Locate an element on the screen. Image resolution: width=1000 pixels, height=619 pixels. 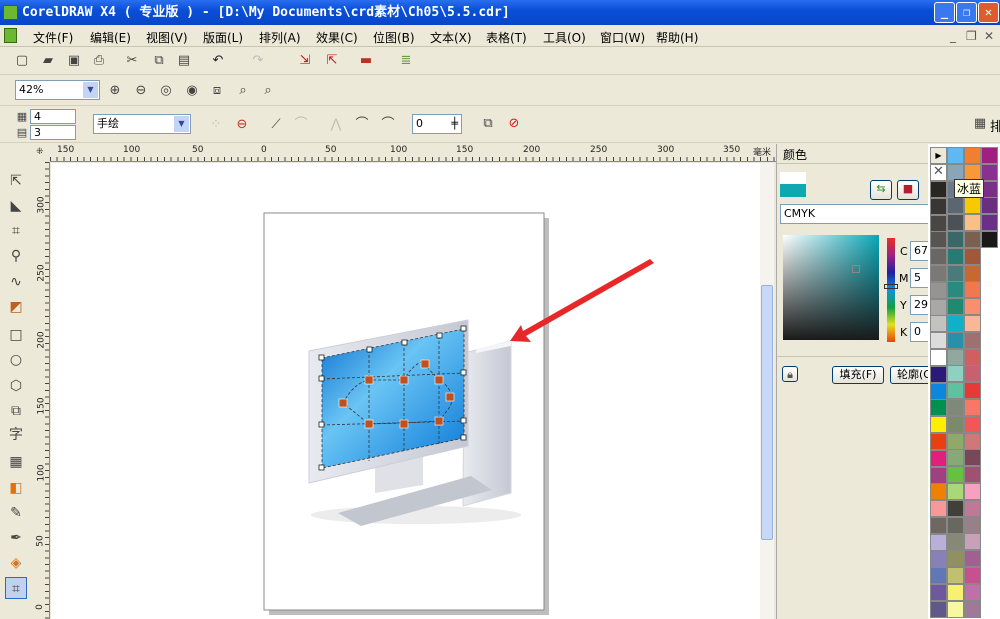
outline-tool-icon: ✒ is located at coordinates (16, 538).